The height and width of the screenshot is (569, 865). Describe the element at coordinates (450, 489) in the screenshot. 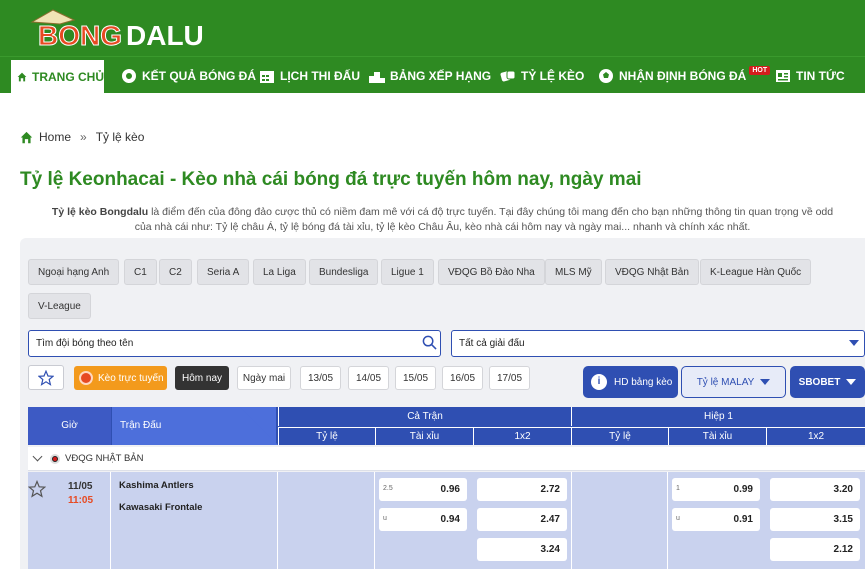

I see `odds-value: 0.96` at that location.